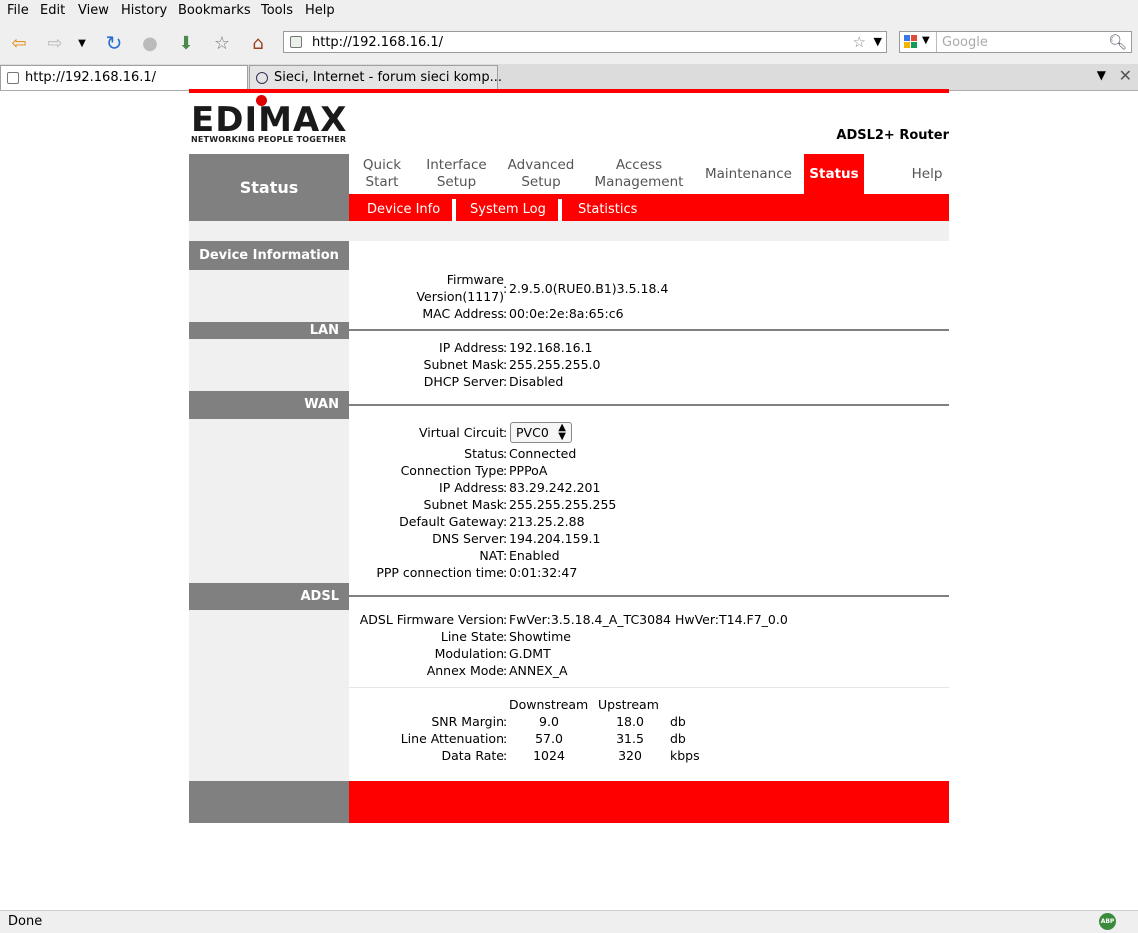  What do you see at coordinates (403, 209) in the screenshot?
I see `subnav-device-info: Device Info` at bounding box center [403, 209].